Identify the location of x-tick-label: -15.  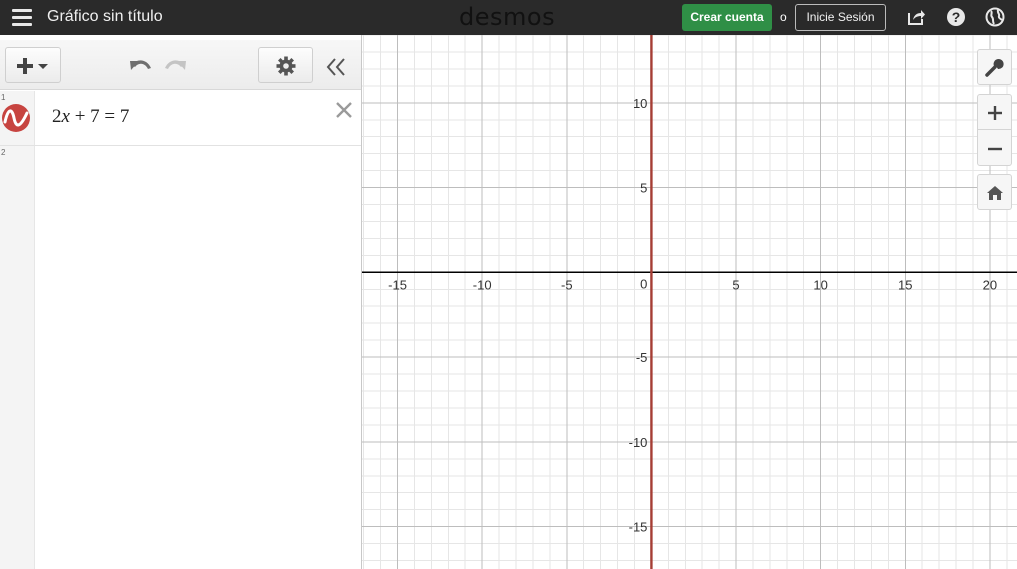
(397, 284).